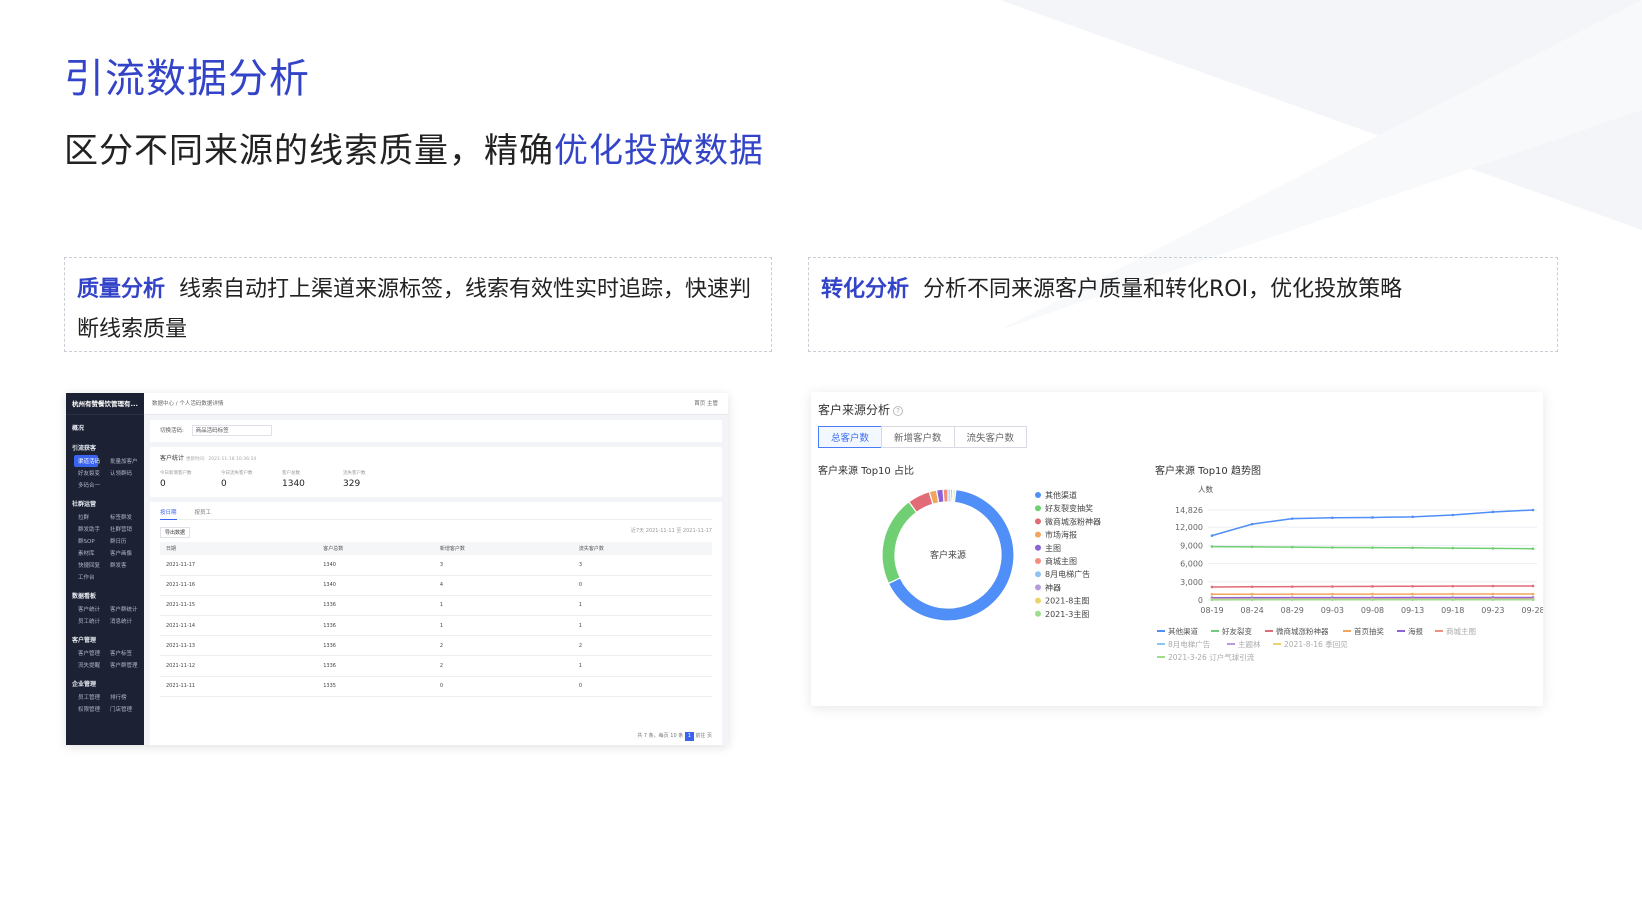 The image size is (1642, 900). I want to click on sidebar-item: 客户画像, so click(115, 553).